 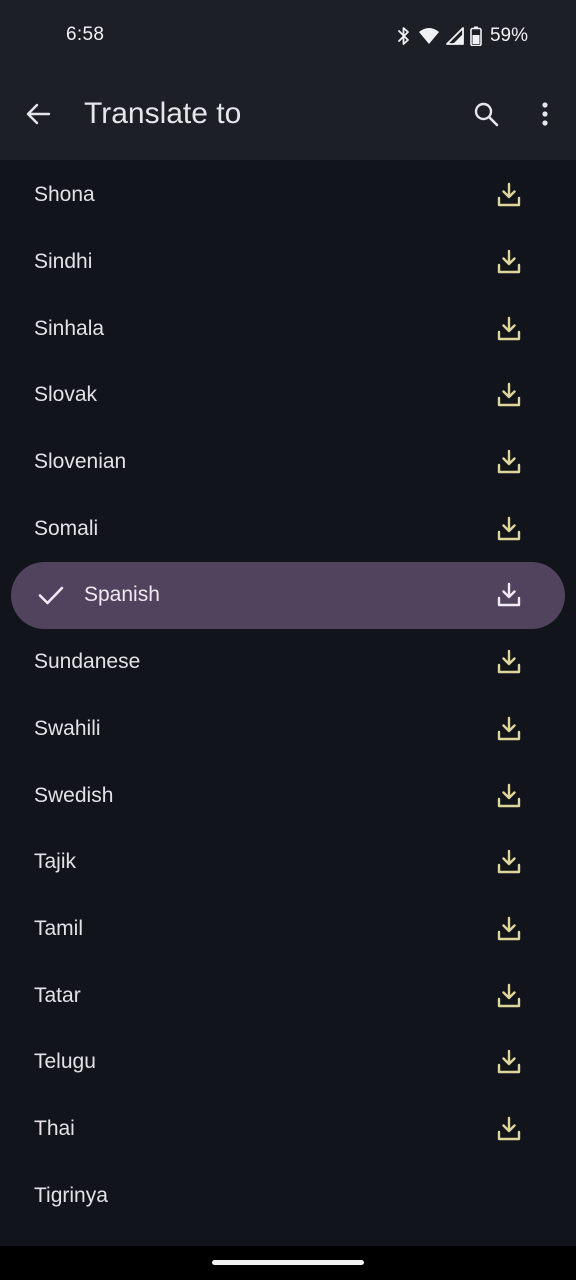 I want to click on page-title: Translate to, so click(x=163, y=113).